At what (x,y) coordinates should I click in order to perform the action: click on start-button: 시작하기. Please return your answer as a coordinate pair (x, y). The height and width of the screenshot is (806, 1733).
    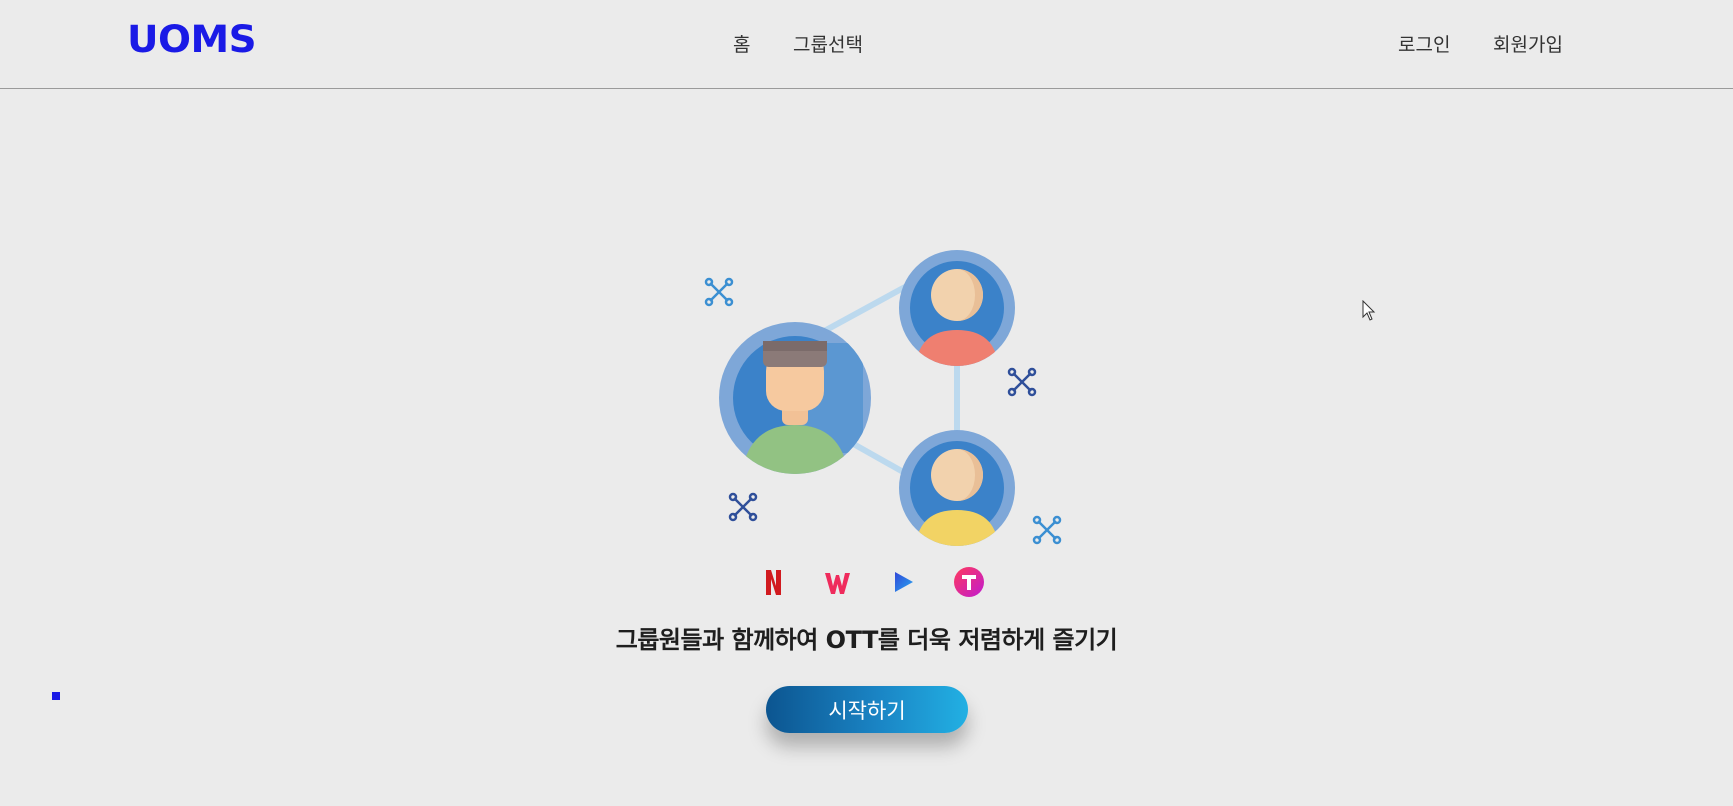
    Looking at the image, I should click on (867, 709).